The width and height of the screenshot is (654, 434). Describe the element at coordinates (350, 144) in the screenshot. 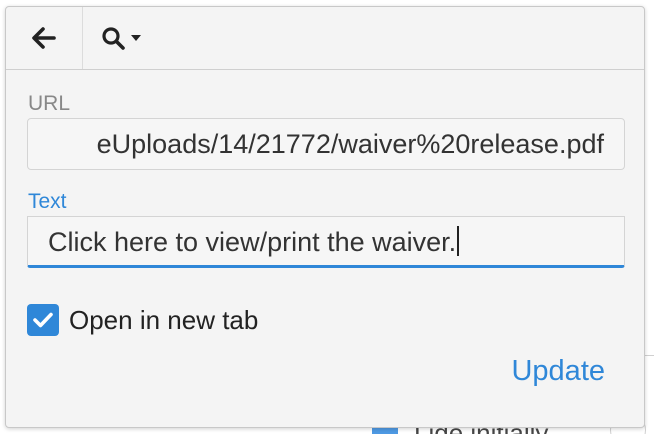

I see `url-input-value: eUploads/14/21772/waiver%20release.pdf` at that location.